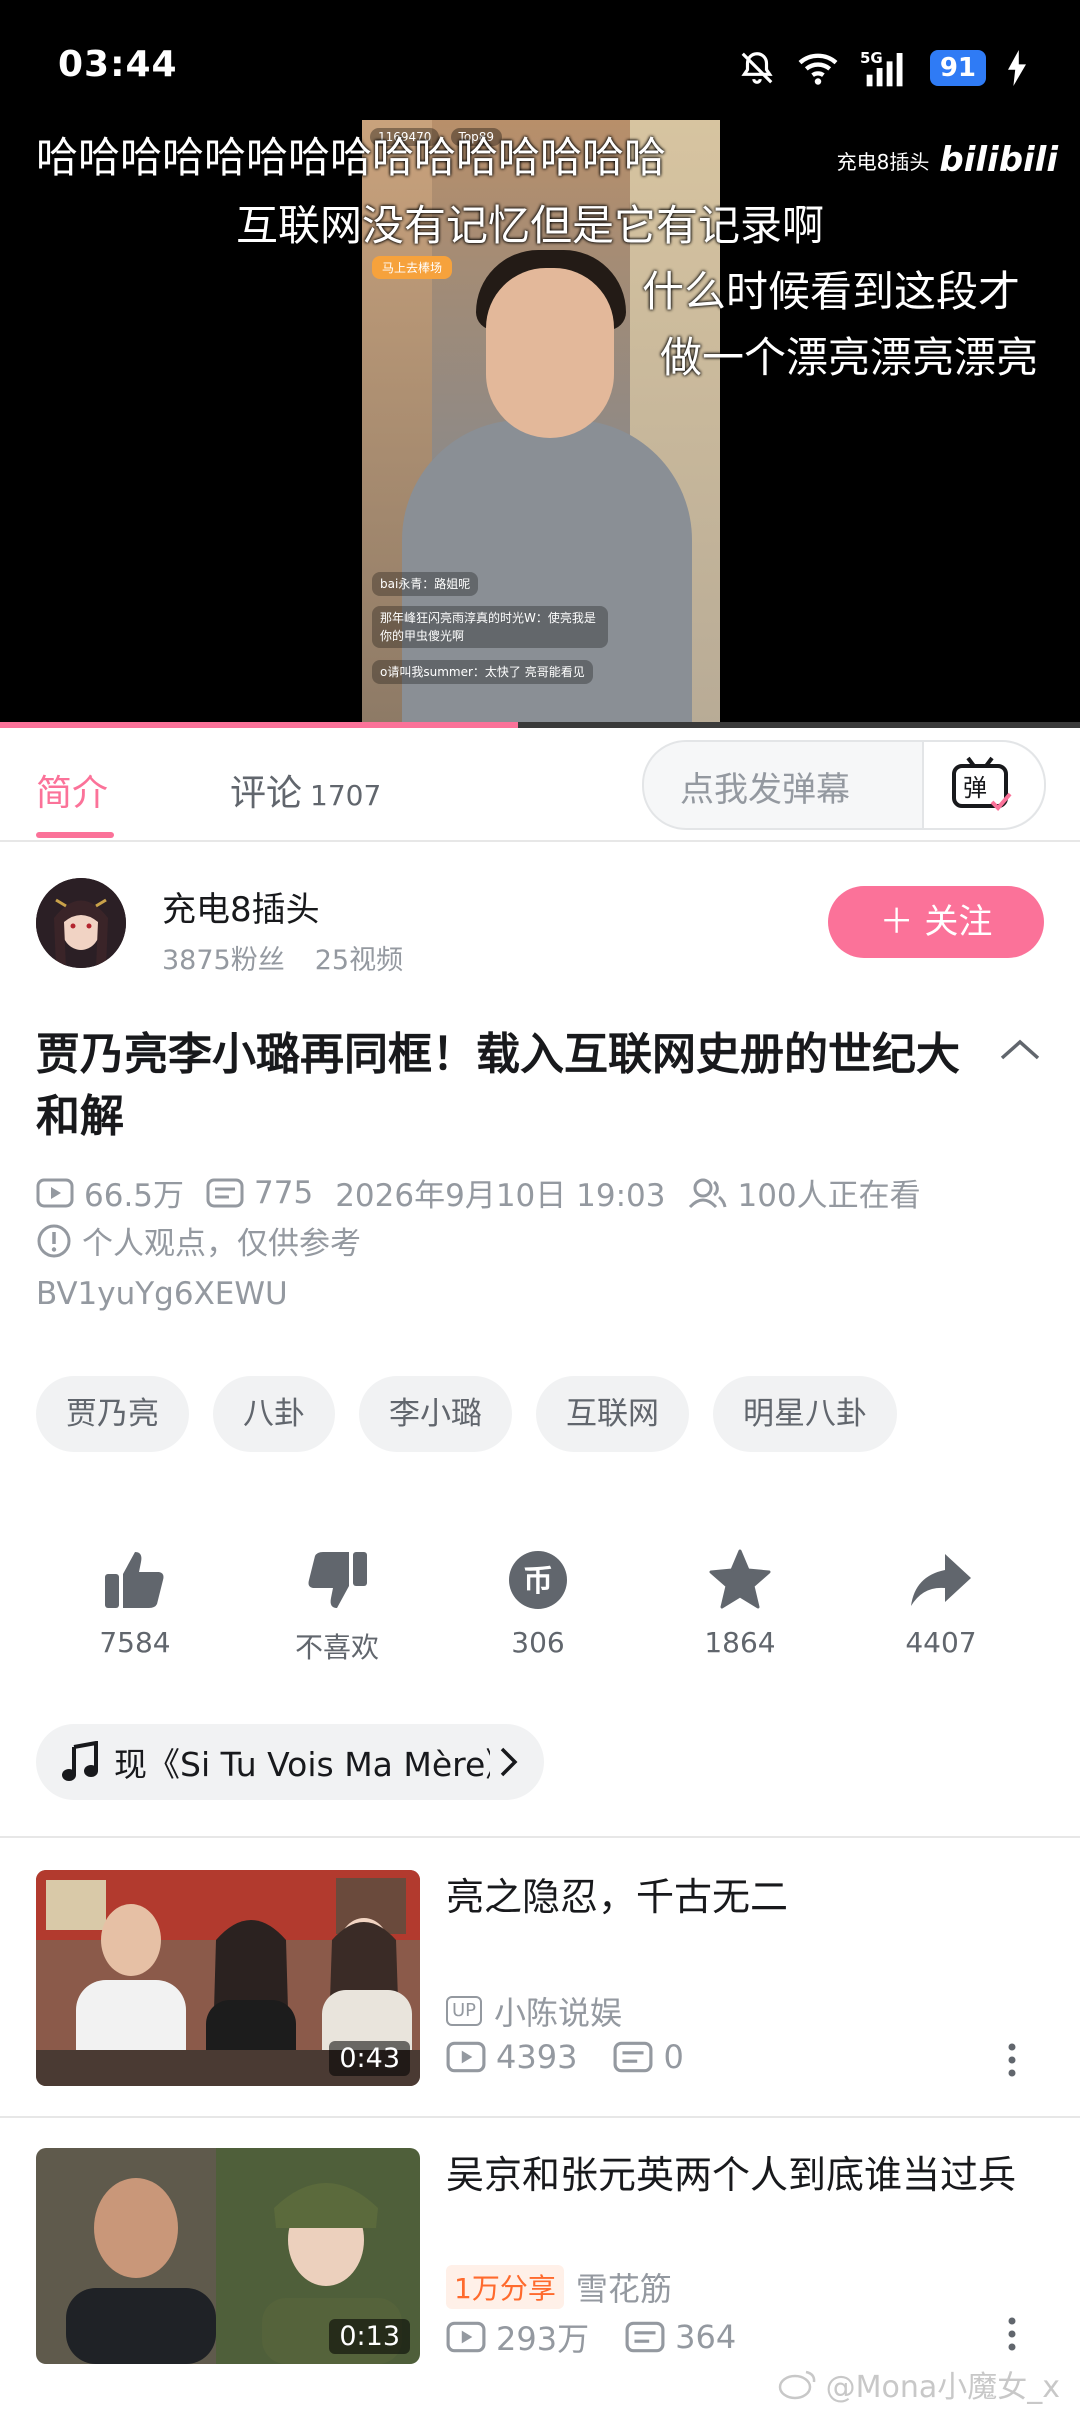 This screenshot has height=2412, width=1080. Describe the element at coordinates (540, 55) in the screenshot. I see `status-bar: 03:44 5G 91` at that location.